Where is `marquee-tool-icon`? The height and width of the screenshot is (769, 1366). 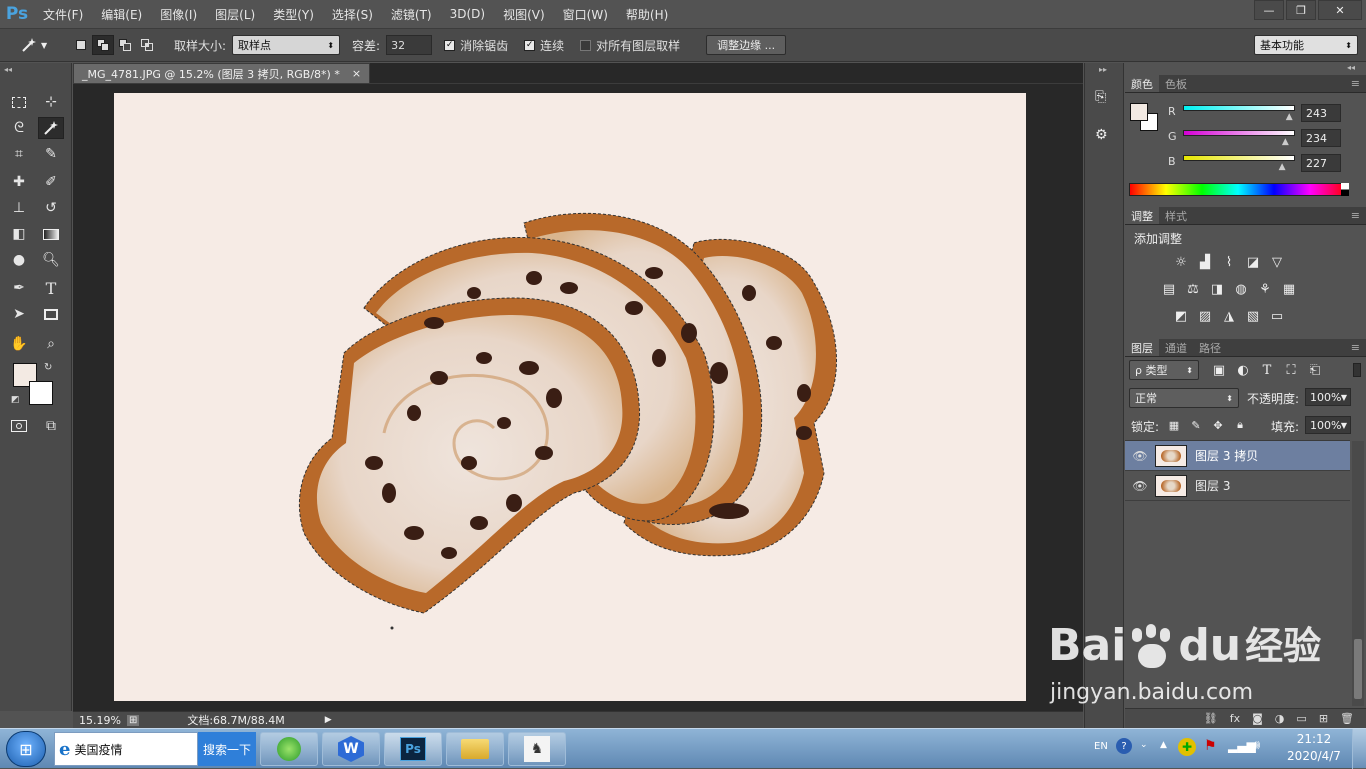 marquee-tool-icon is located at coordinates (19, 102).